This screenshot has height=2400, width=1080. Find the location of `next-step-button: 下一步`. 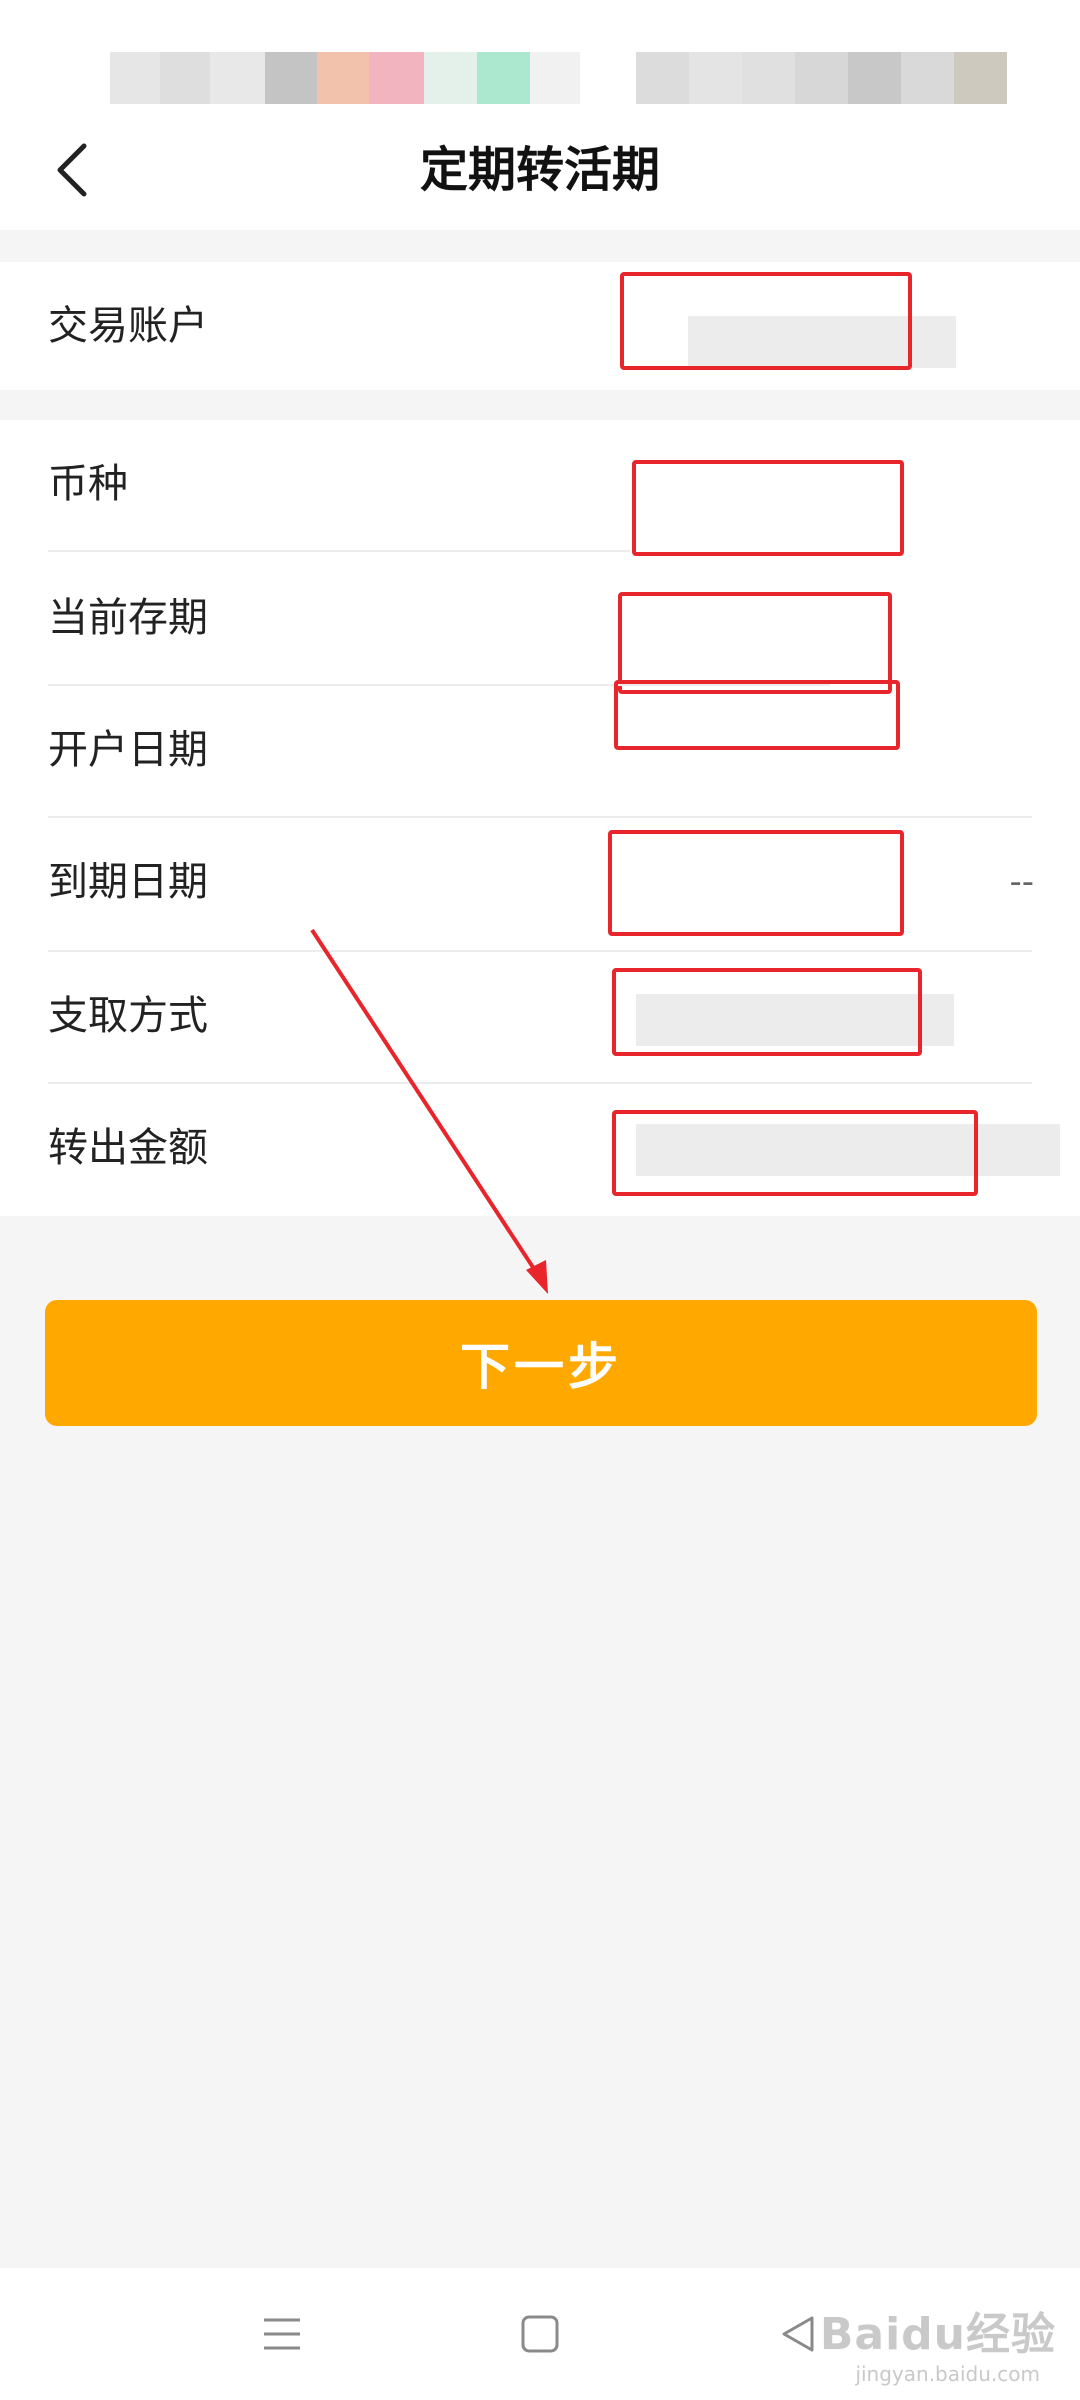

next-step-button: 下一步 is located at coordinates (541, 1363).